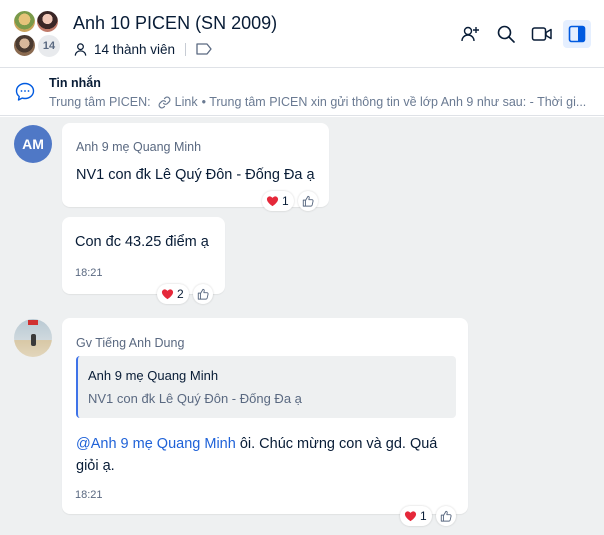  I want to click on message-text: Con đc 43.25 điểm ạ, so click(142, 242).